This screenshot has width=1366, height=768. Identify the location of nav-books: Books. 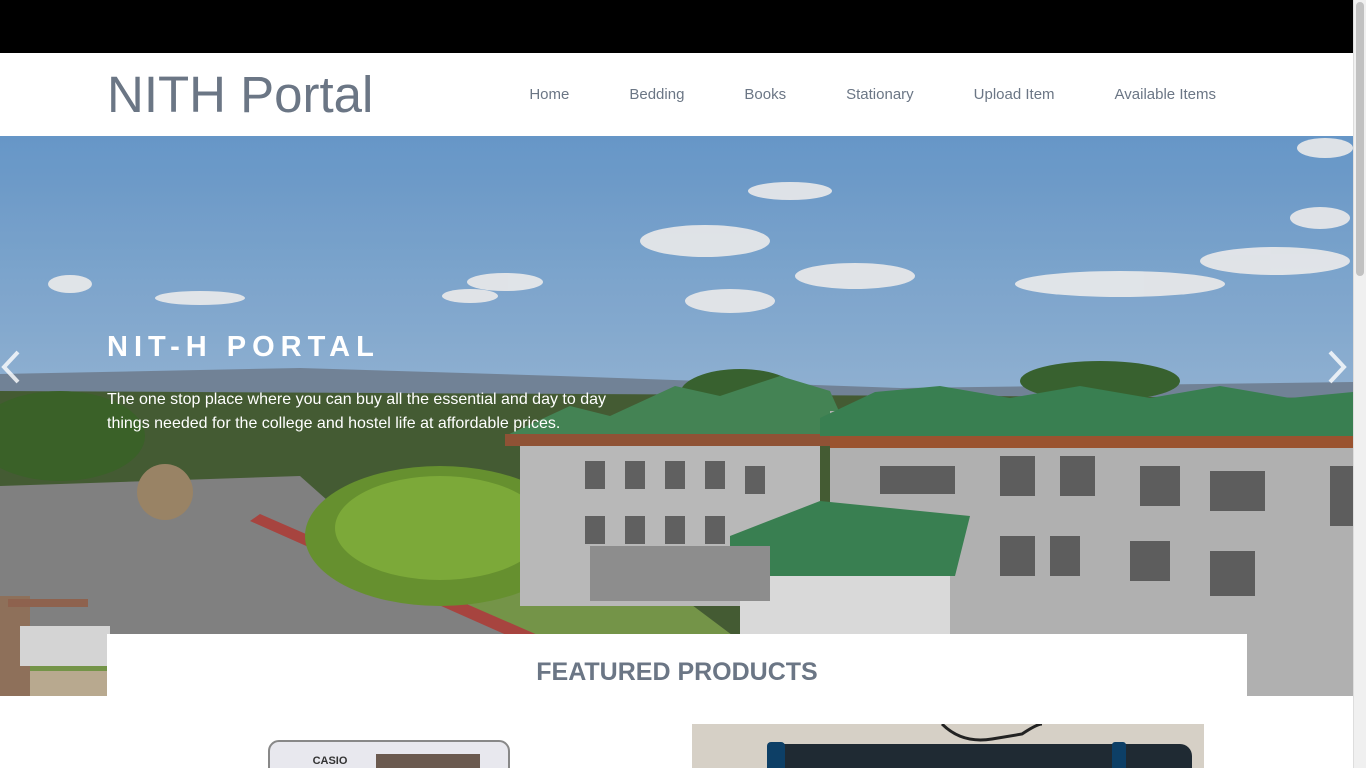
(765, 94).